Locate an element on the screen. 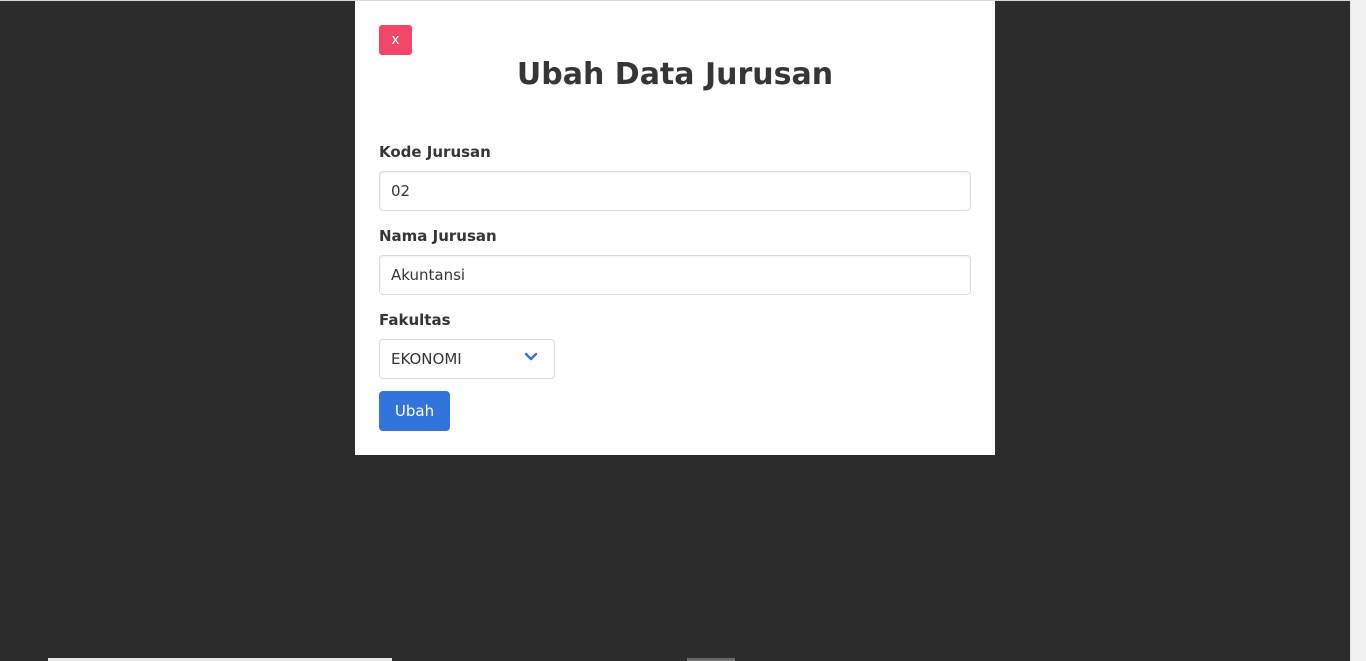  page-scrollbar is located at coordinates (1358, 330).